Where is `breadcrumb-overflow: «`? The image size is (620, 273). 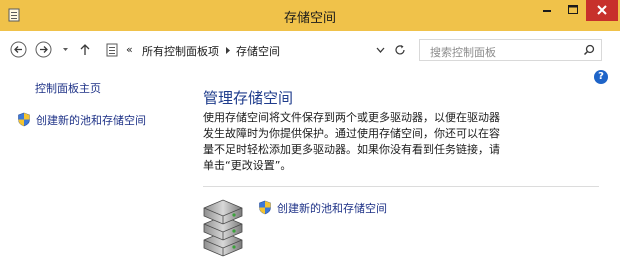
breadcrumb-overflow: « is located at coordinates (129, 49).